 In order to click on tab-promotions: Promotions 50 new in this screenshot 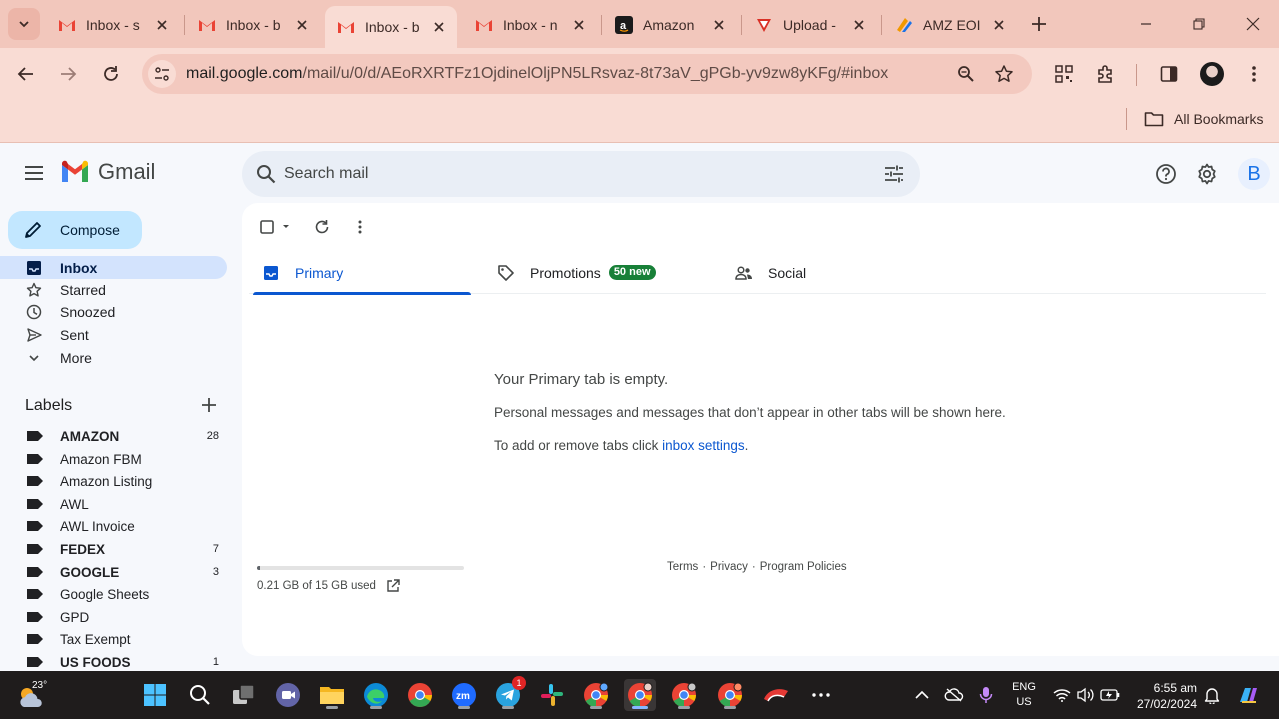, I will do `click(576, 272)`.